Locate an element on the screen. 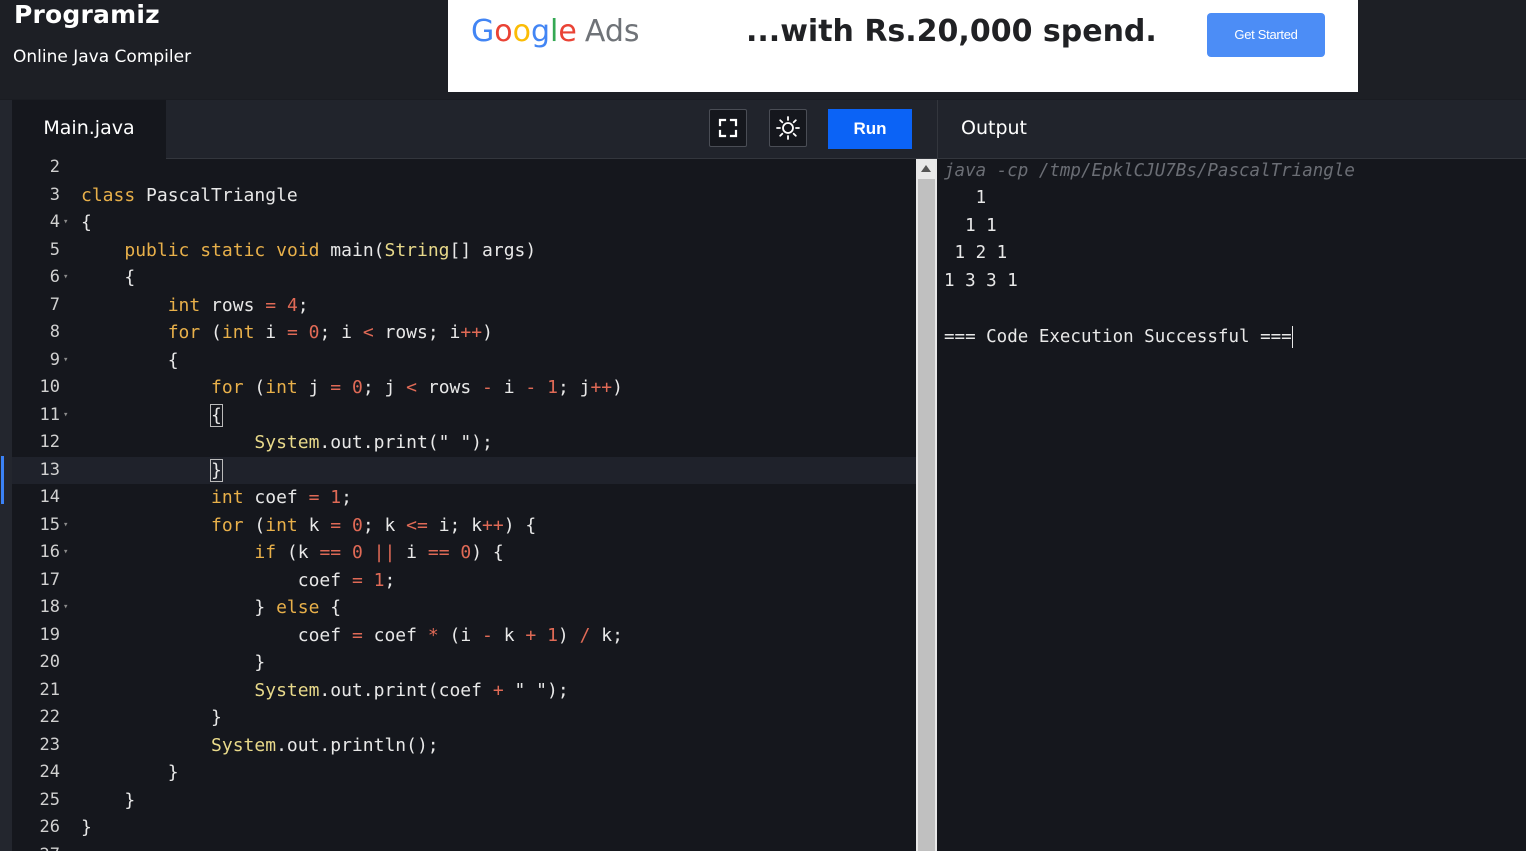  code-line: 15 ▾ for (int k = 0; k <= i; k++) { is located at coordinates (464, 526).